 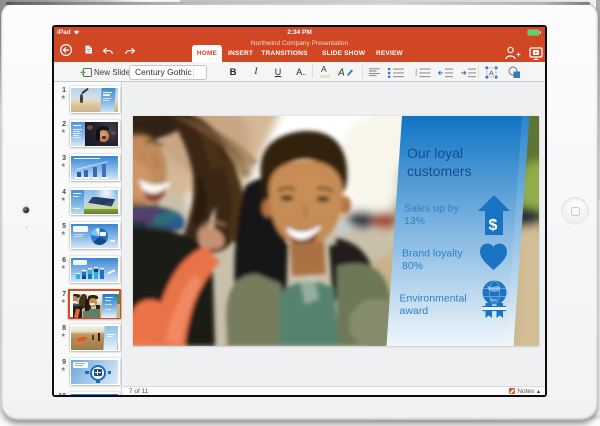 What do you see at coordinates (412, 266) in the screenshot?
I see `svg-text: 80%` at bounding box center [412, 266].